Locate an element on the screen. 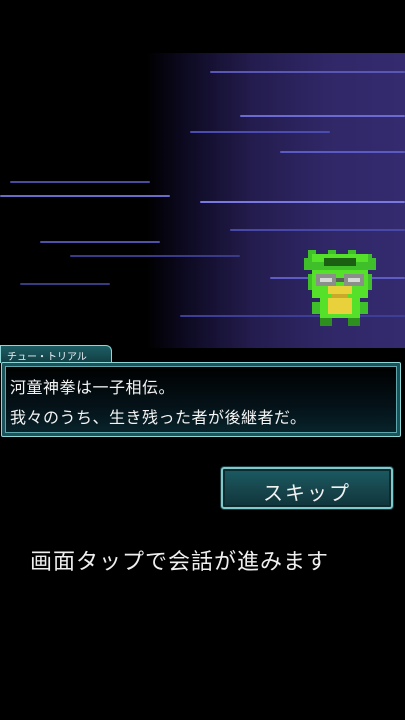  dialog-line-1: 河童神拳は一子相伝。 is located at coordinates (93, 387).